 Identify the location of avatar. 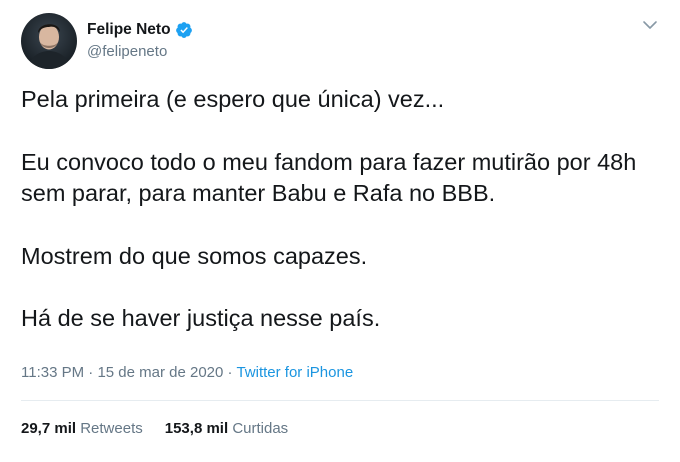
(49, 41).